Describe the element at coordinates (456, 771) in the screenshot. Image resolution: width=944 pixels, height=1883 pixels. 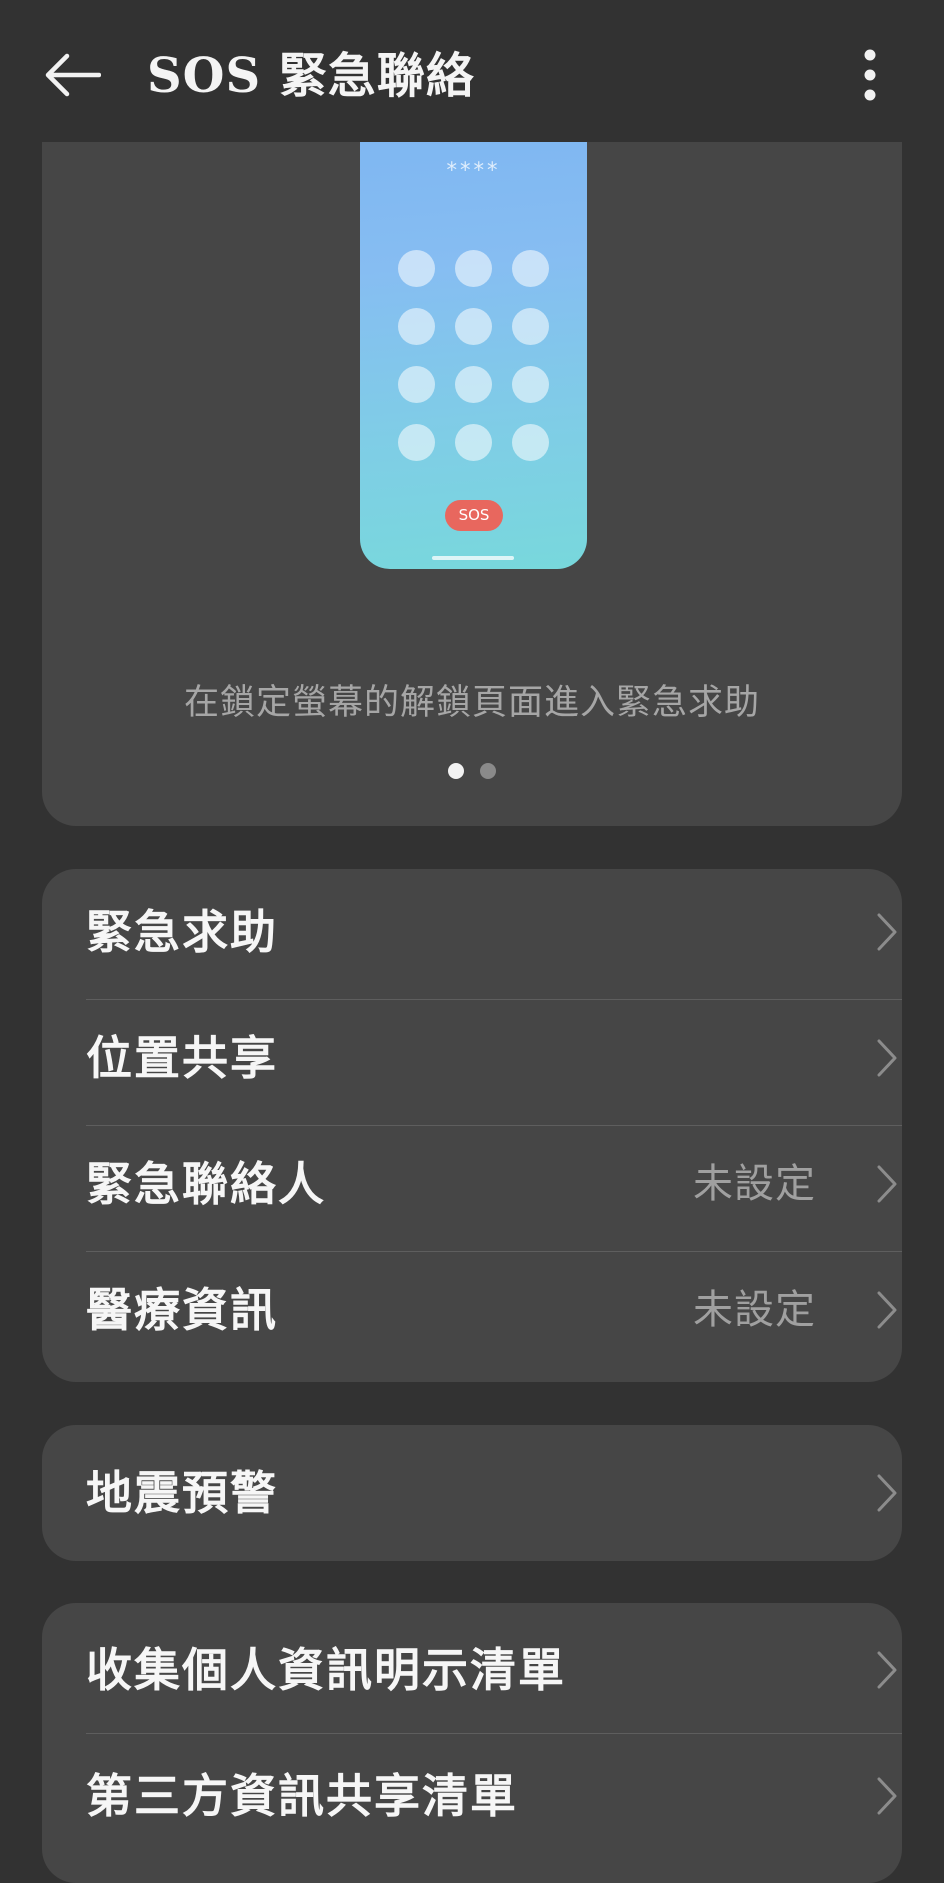
I see `pager-dot-active` at that location.